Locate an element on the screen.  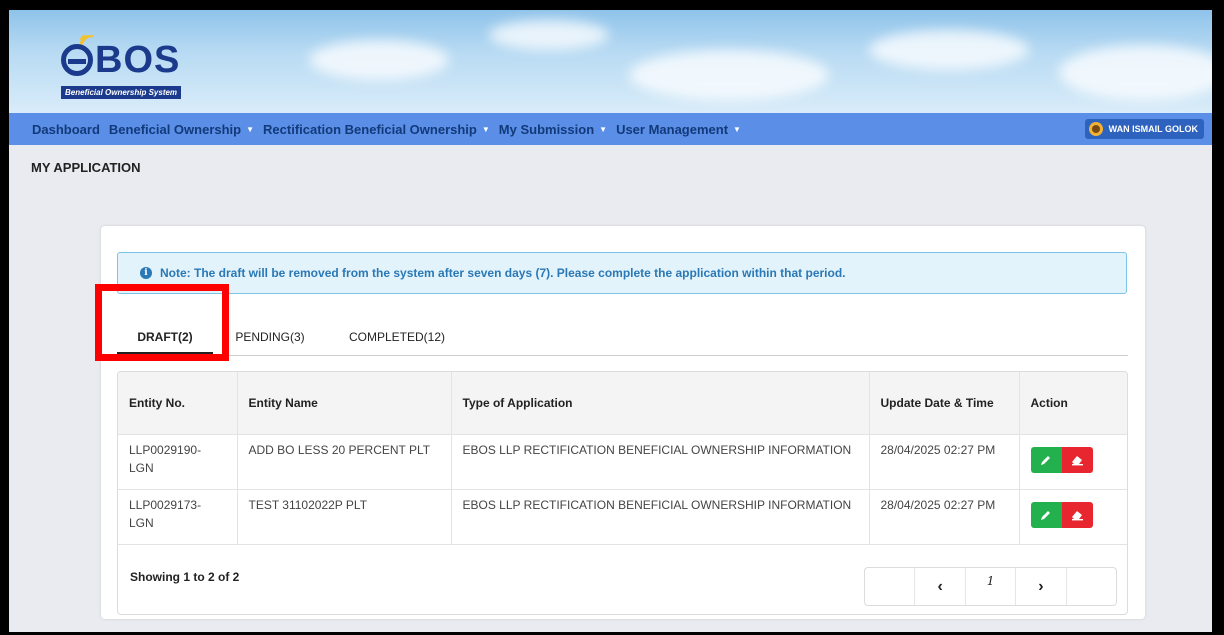
nav-label: Dashboard is located at coordinates (66, 129).